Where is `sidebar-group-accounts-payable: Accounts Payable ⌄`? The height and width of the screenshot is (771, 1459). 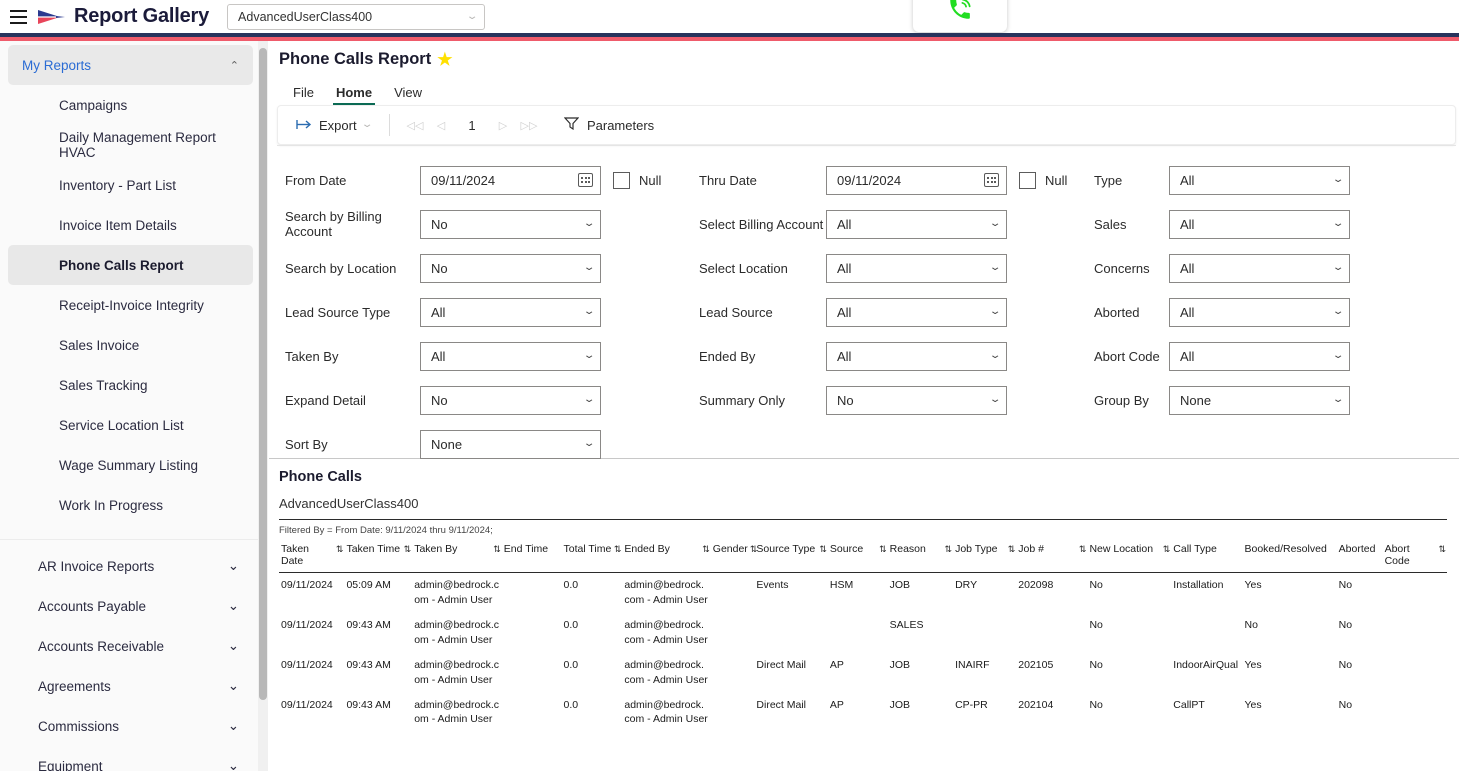 sidebar-group-accounts-payable: Accounts Payable ⌄ is located at coordinates (130, 606).